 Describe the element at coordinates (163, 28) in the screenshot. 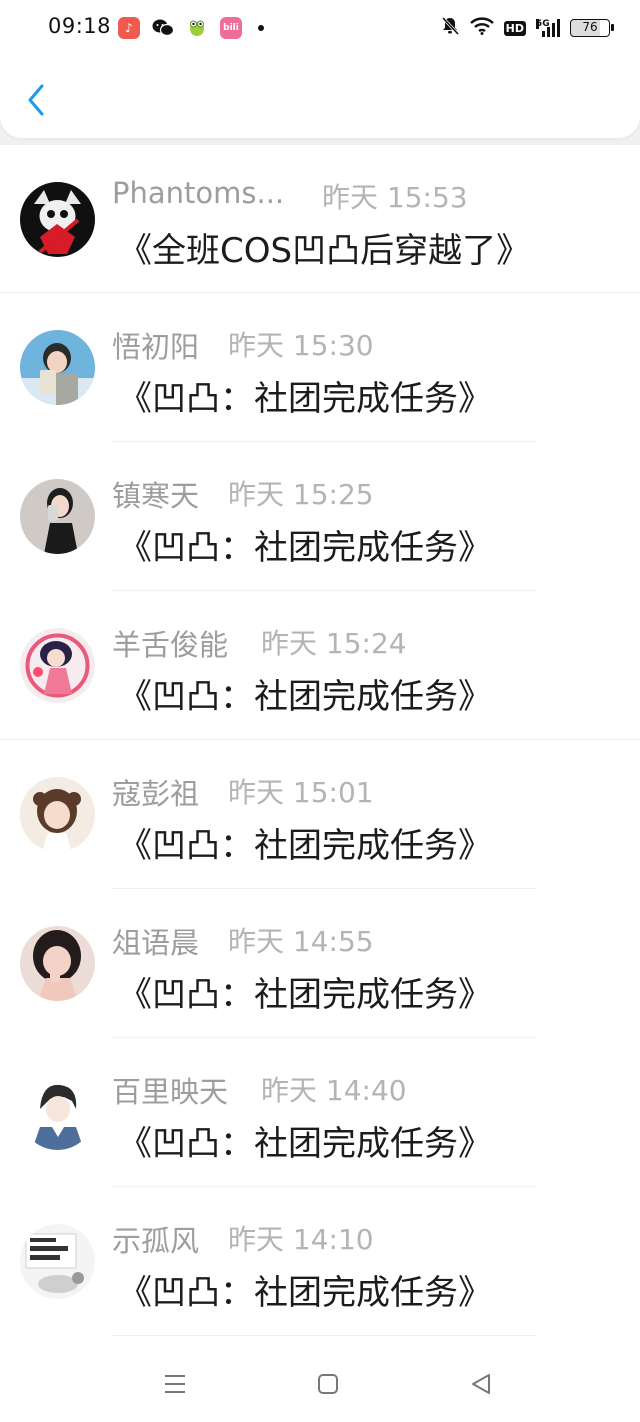

I see `wechat-icon` at that location.